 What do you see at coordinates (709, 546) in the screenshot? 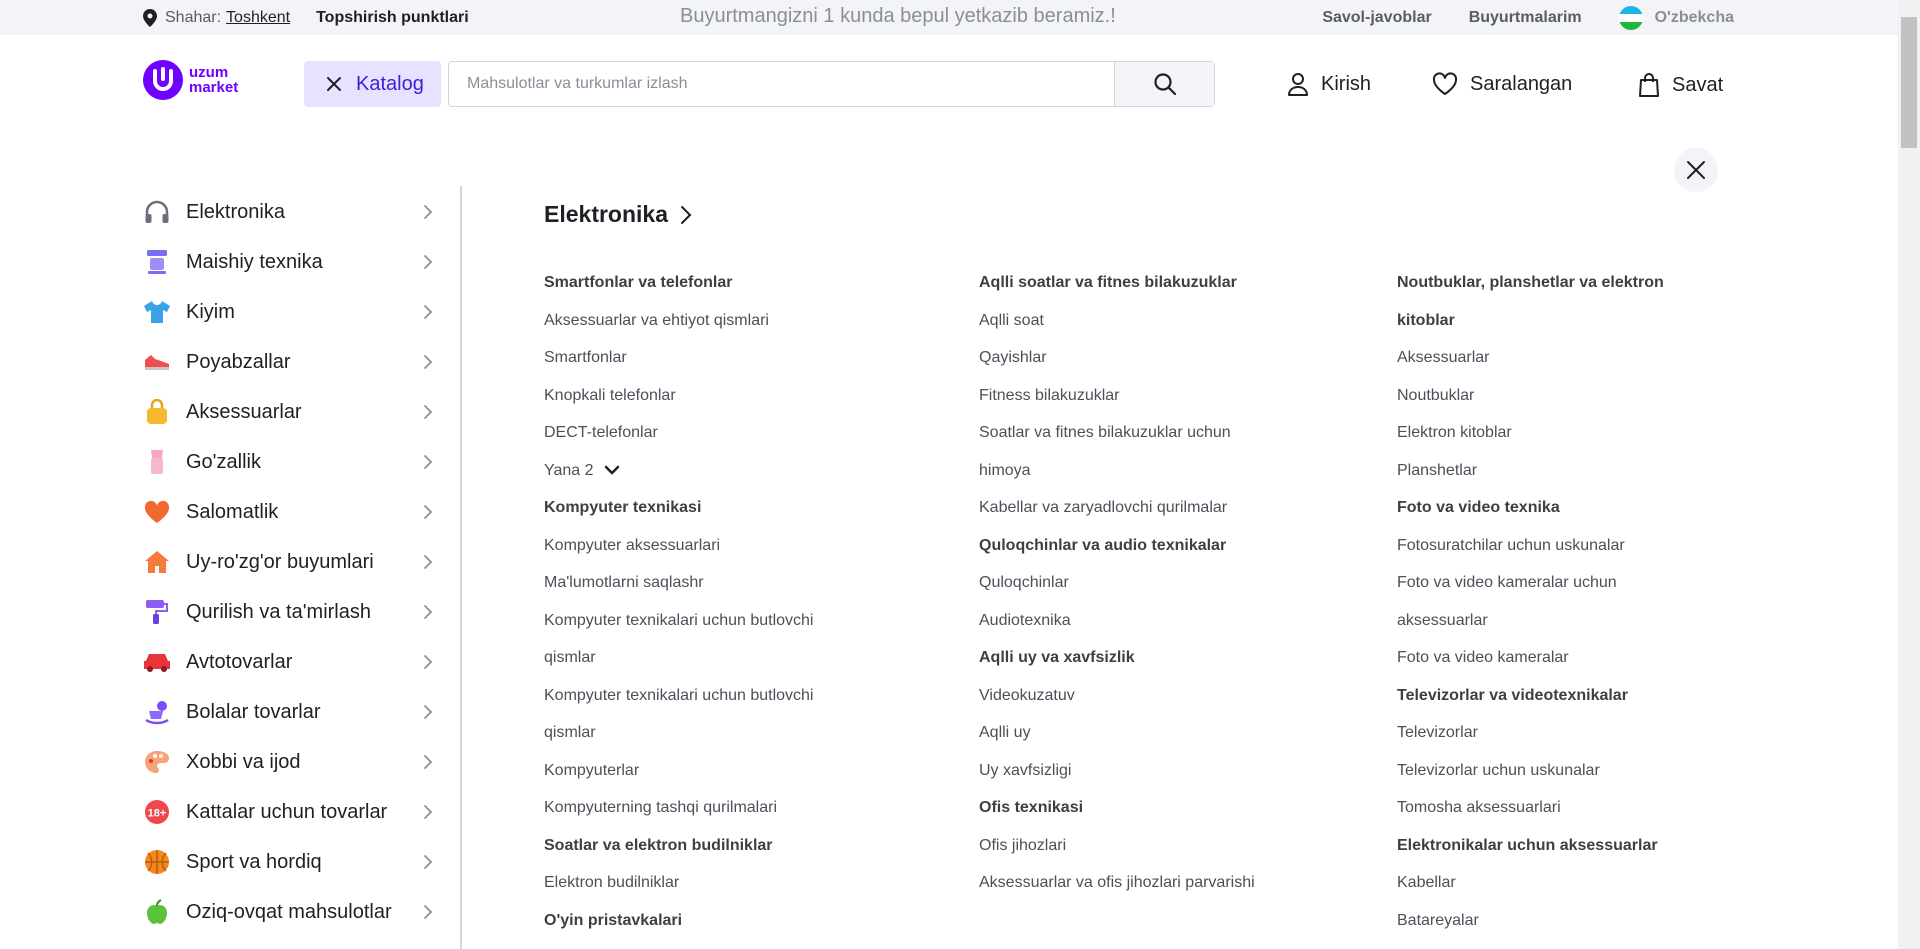
I see `subcategory-link: Kompyuter aksessuarlari` at bounding box center [709, 546].